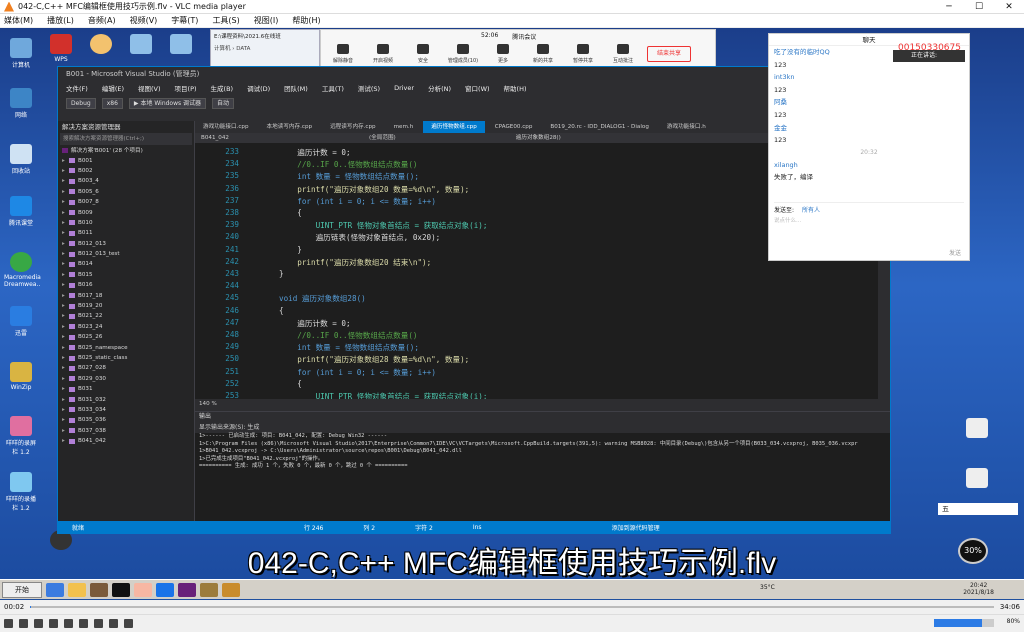  What do you see at coordinates (515, 88) in the screenshot?
I see `vs-menu-help: 帮助(H)` at bounding box center [515, 88].